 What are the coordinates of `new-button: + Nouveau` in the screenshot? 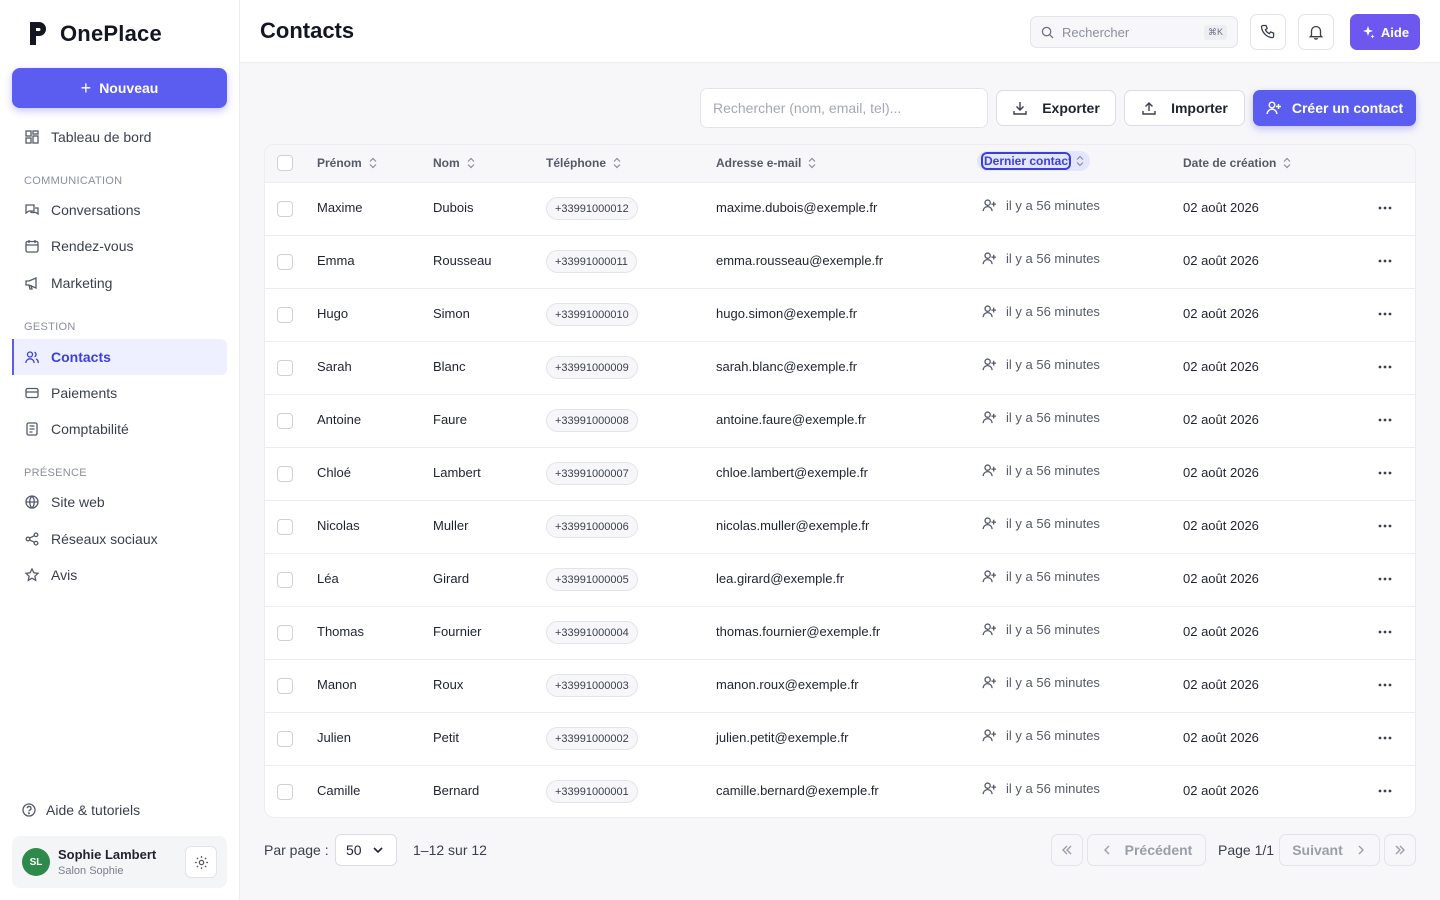 It's located at (119, 88).